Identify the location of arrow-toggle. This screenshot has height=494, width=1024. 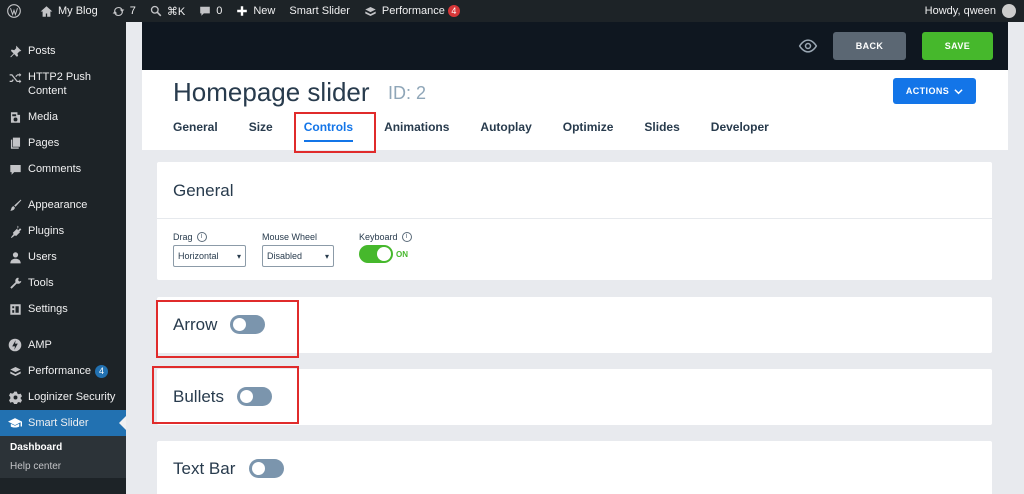
(247, 324).